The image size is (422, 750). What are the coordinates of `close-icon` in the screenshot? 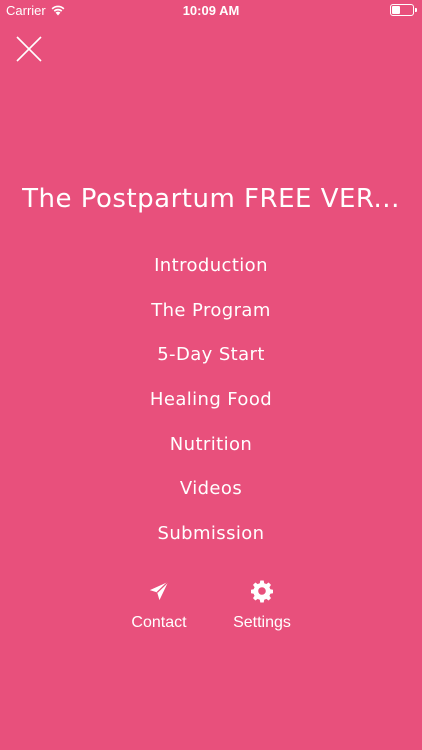 It's located at (29, 49).